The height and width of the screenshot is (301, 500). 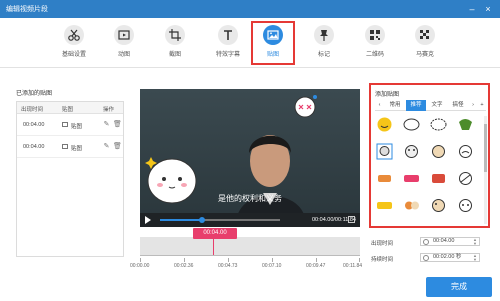 What do you see at coordinates (450, 257) in the screenshot?
I see `duration-field: 00:02.00 秒 ▲ ▼` at bounding box center [450, 257].